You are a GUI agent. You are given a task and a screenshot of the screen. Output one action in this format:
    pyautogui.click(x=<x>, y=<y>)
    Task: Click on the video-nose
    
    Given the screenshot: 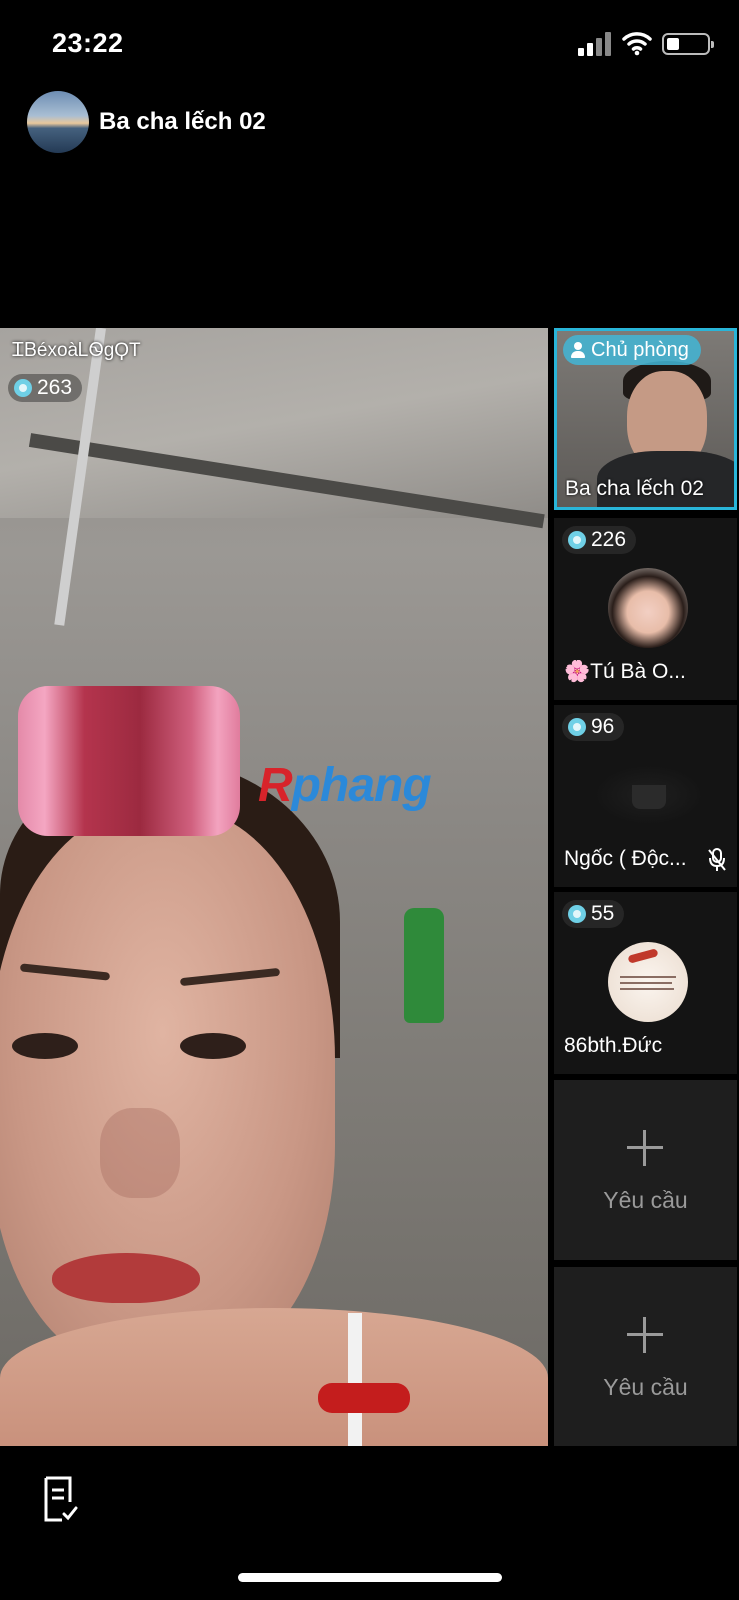 What is the action you would take?
    pyautogui.click(x=140, y=1153)
    